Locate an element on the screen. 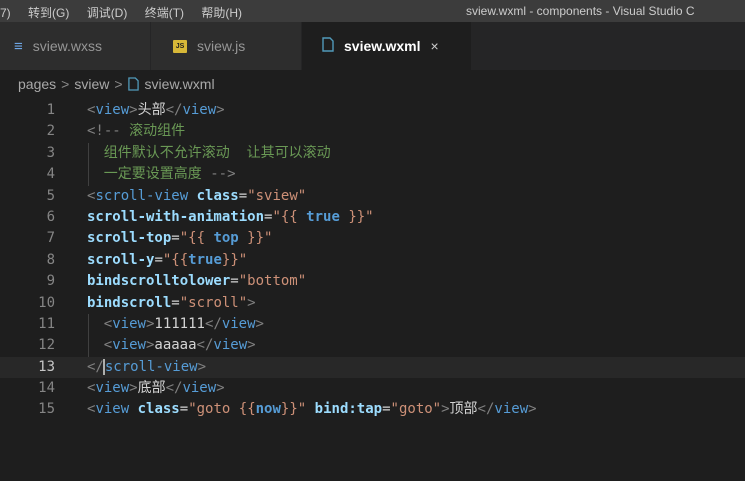 The width and height of the screenshot is (745, 481). code-text: <view>aaaaa</view> is located at coordinates (171, 345).